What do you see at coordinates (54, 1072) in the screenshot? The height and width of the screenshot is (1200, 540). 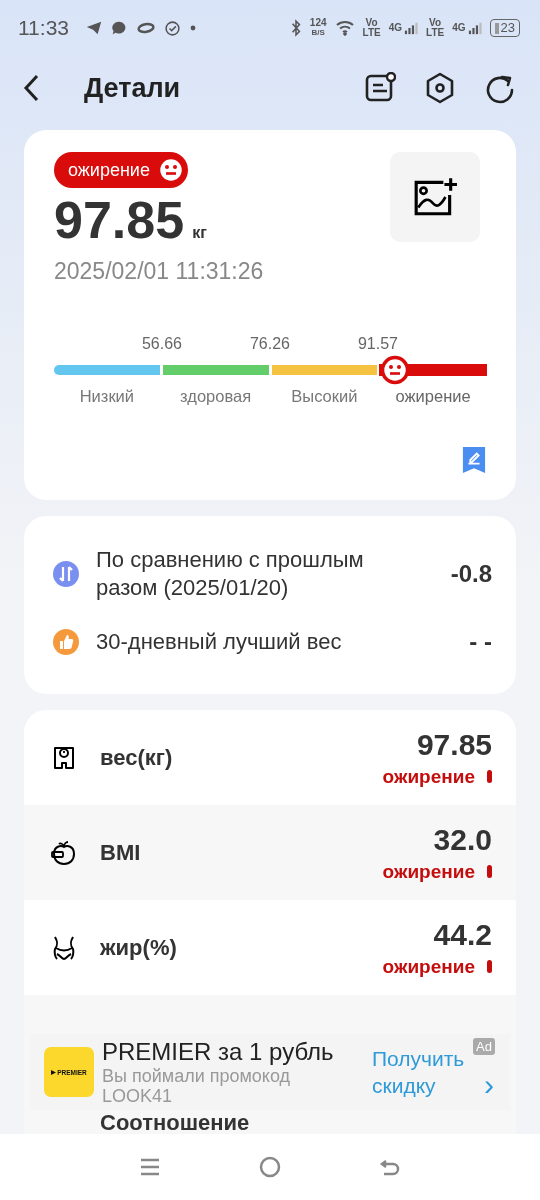 I see `play-icon` at bounding box center [54, 1072].